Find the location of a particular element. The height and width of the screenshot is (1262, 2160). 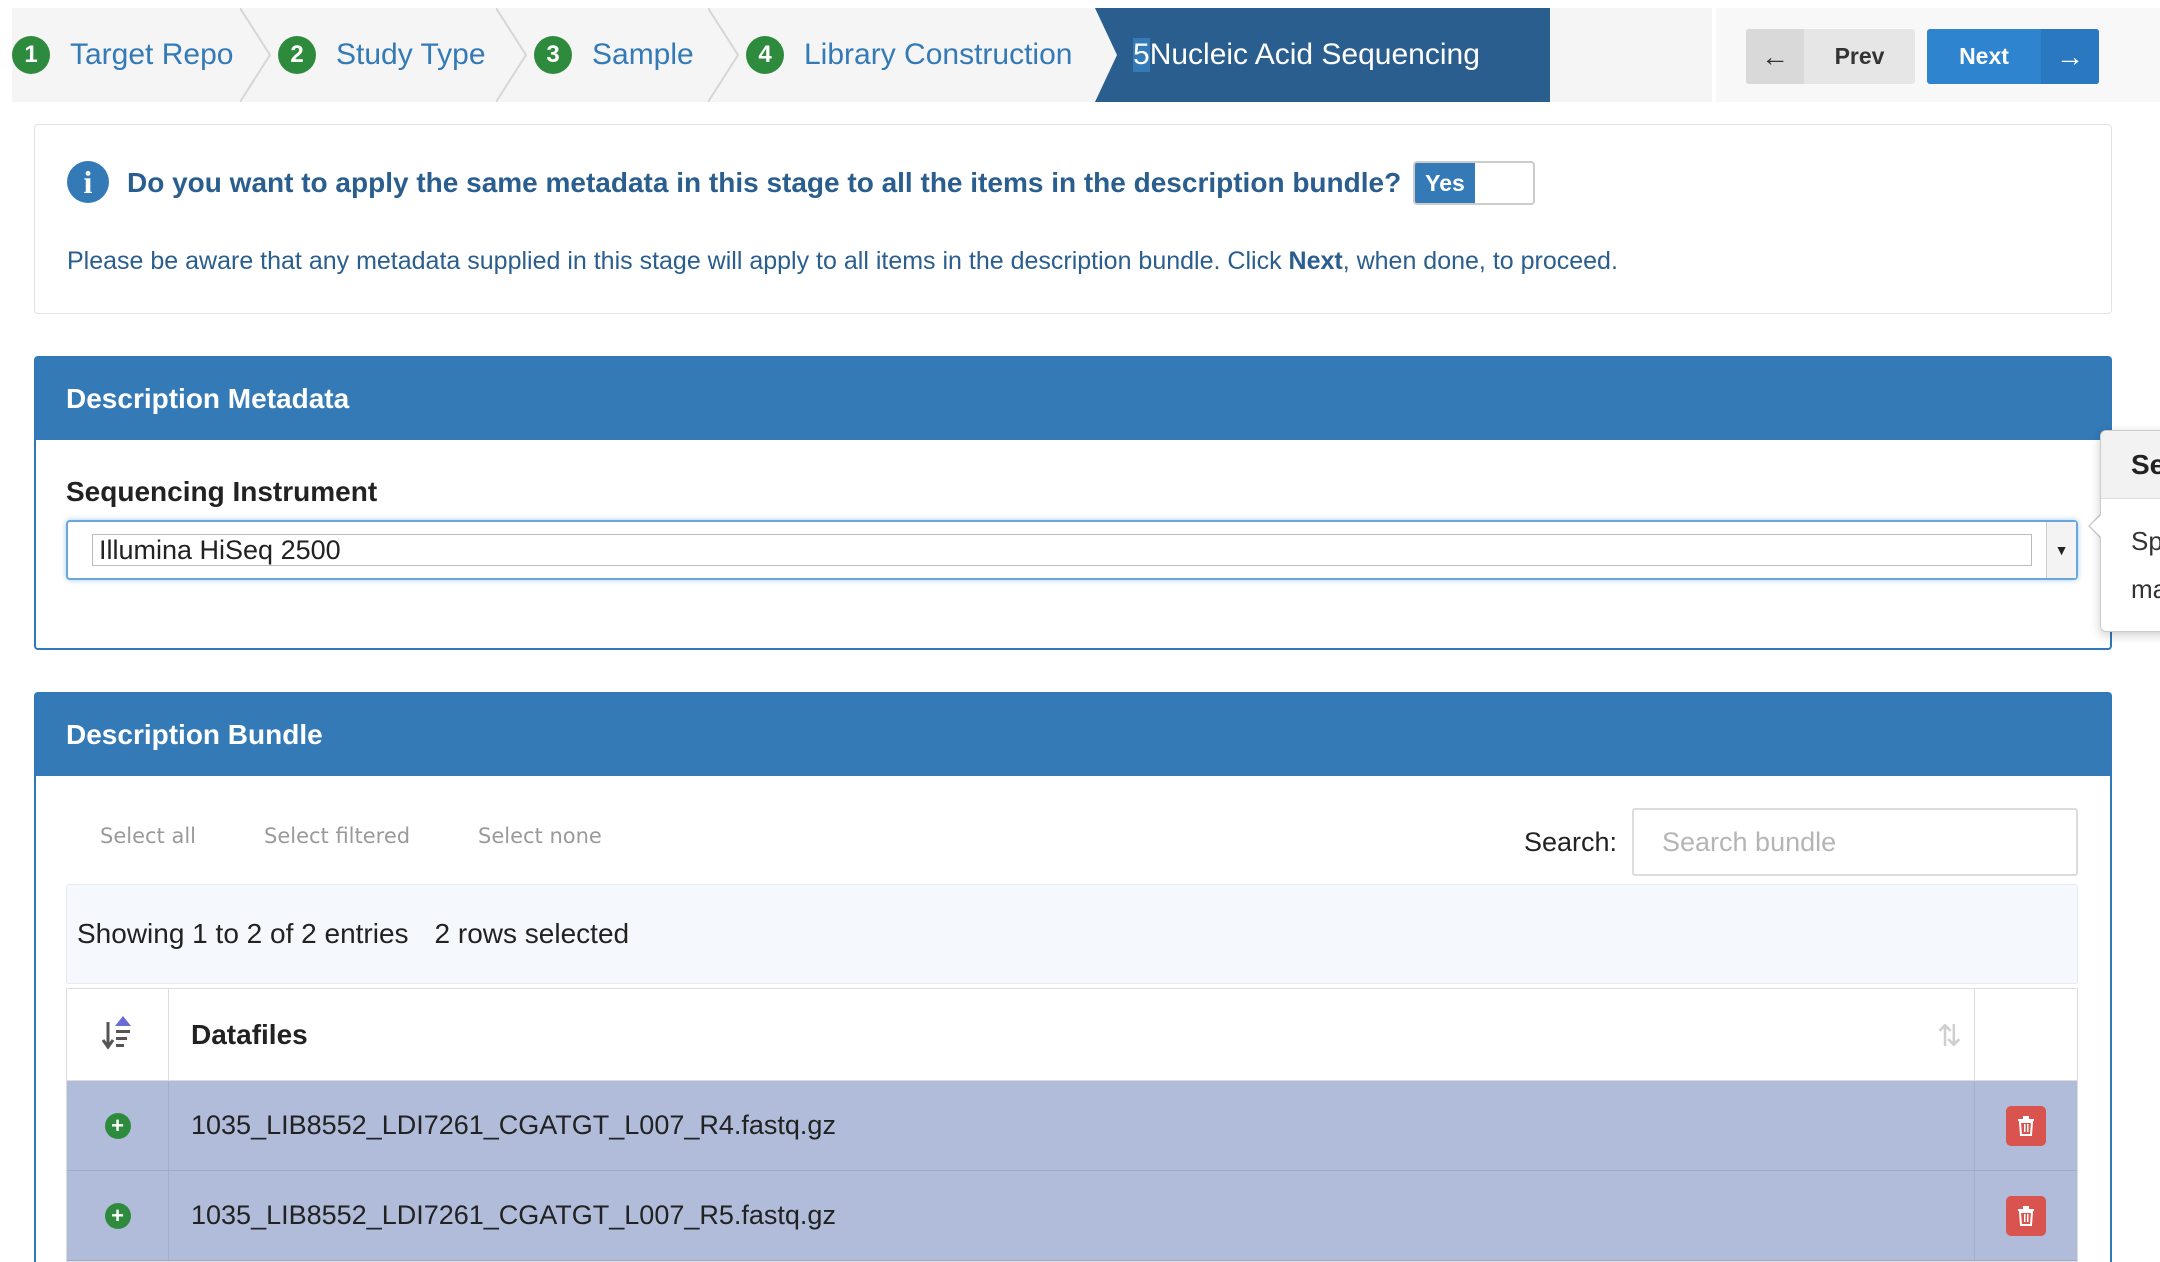

help-popover: Se Sp ma is located at coordinates (2130, 531).